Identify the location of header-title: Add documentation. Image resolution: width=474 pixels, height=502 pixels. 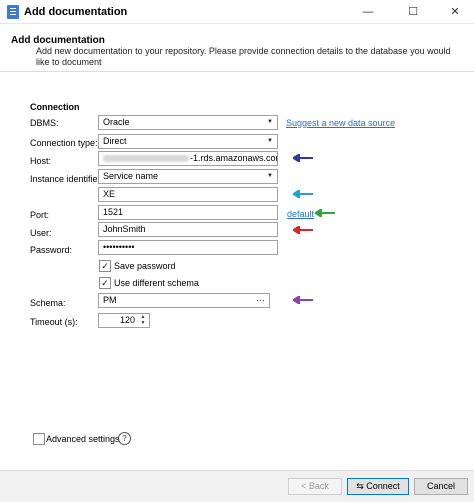
(58, 40).